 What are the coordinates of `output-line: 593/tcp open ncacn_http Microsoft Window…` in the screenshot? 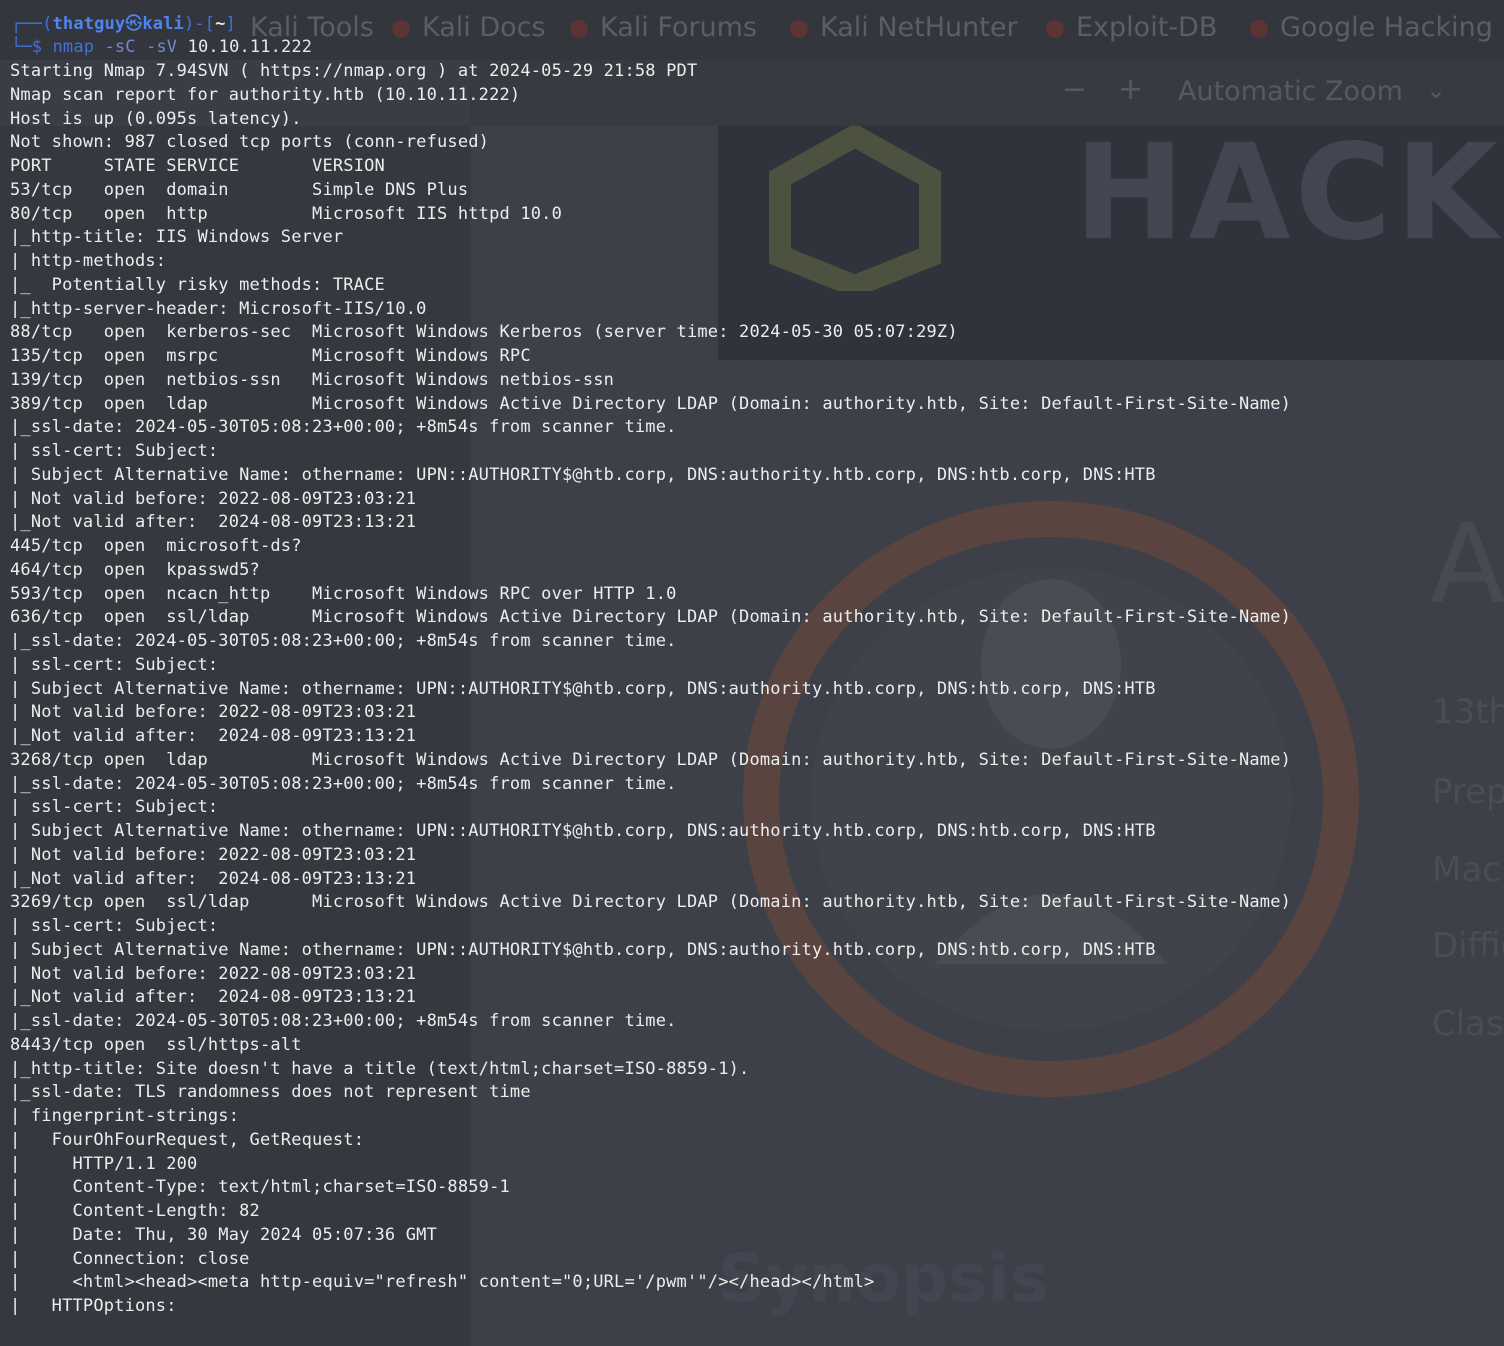 It's located at (343, 593).